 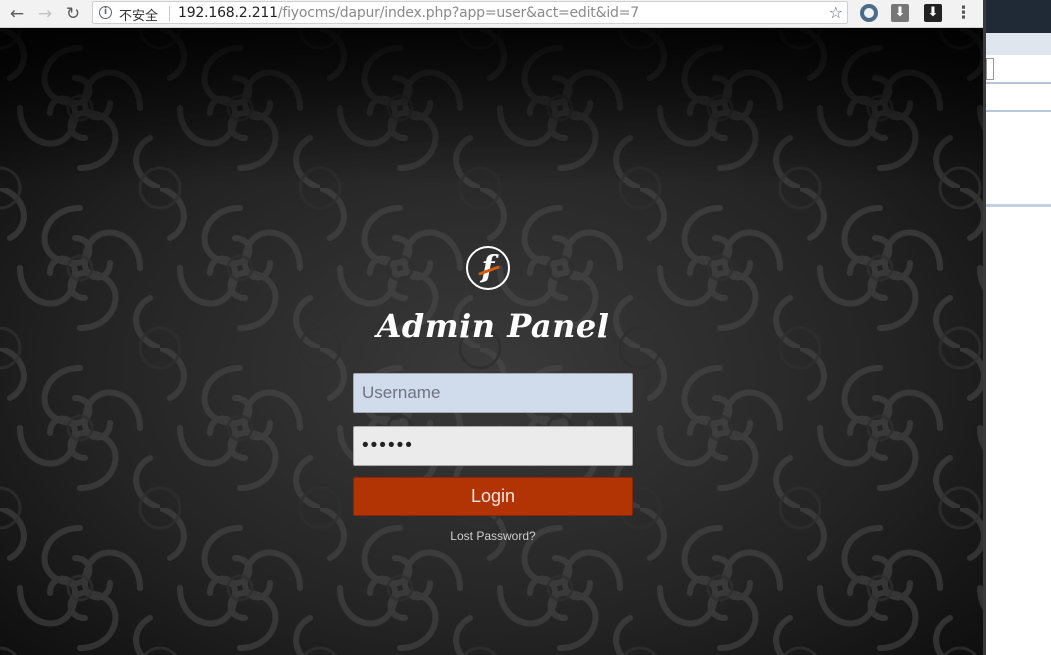 I want to click on back-icon: ←, so click(x=17, y=14).